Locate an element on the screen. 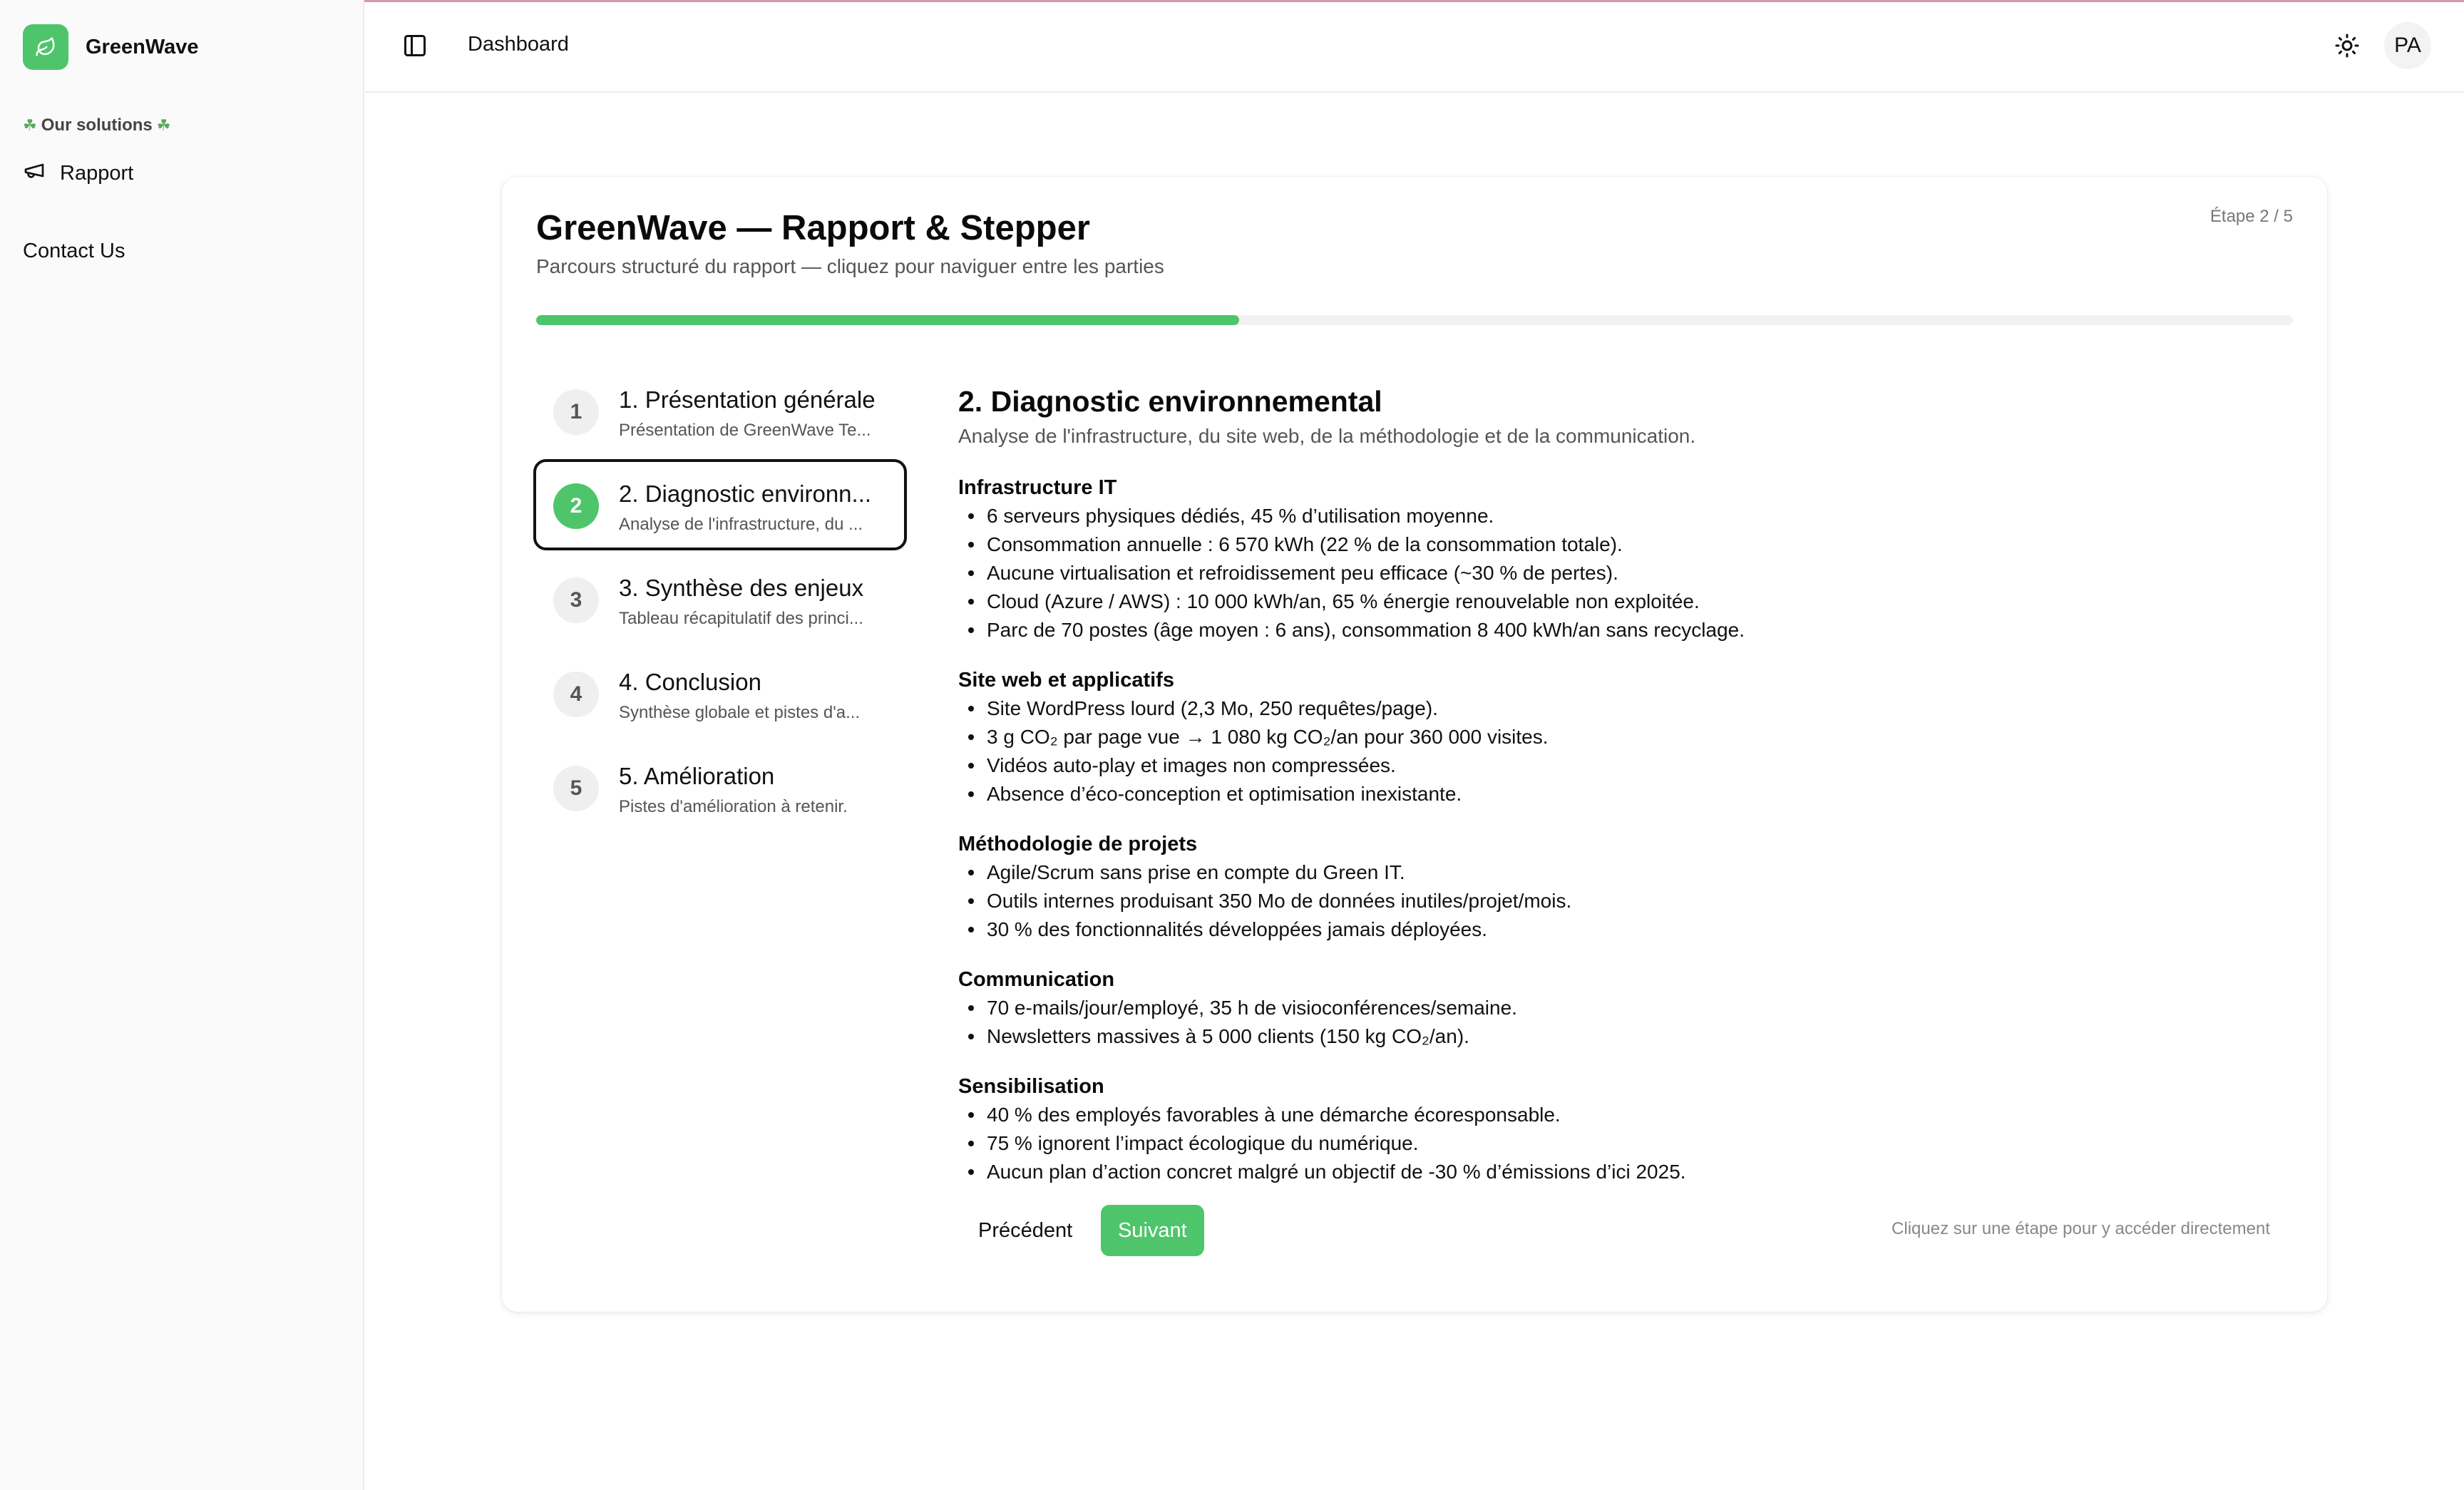 The height and width of the screenshot is (1490, 2464). step-number: 5 is located at coordinates (576, 788).